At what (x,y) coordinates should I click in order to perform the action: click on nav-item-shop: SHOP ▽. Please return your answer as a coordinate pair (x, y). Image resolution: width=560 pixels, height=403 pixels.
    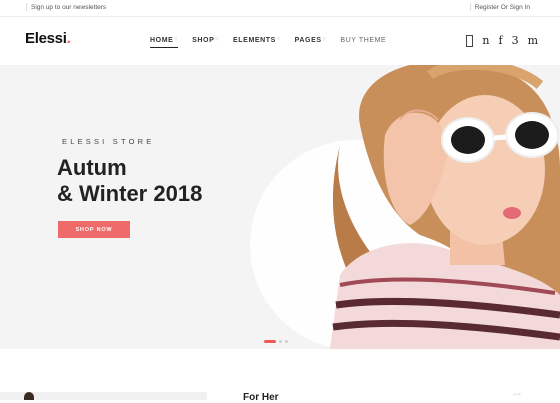
    Looking at the image, I should click on (206, 42).